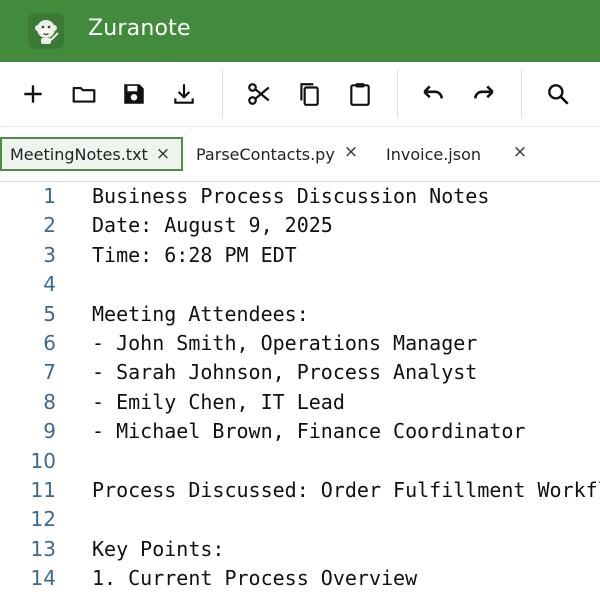  I want to click on line-number: 4, so click(49, 284).